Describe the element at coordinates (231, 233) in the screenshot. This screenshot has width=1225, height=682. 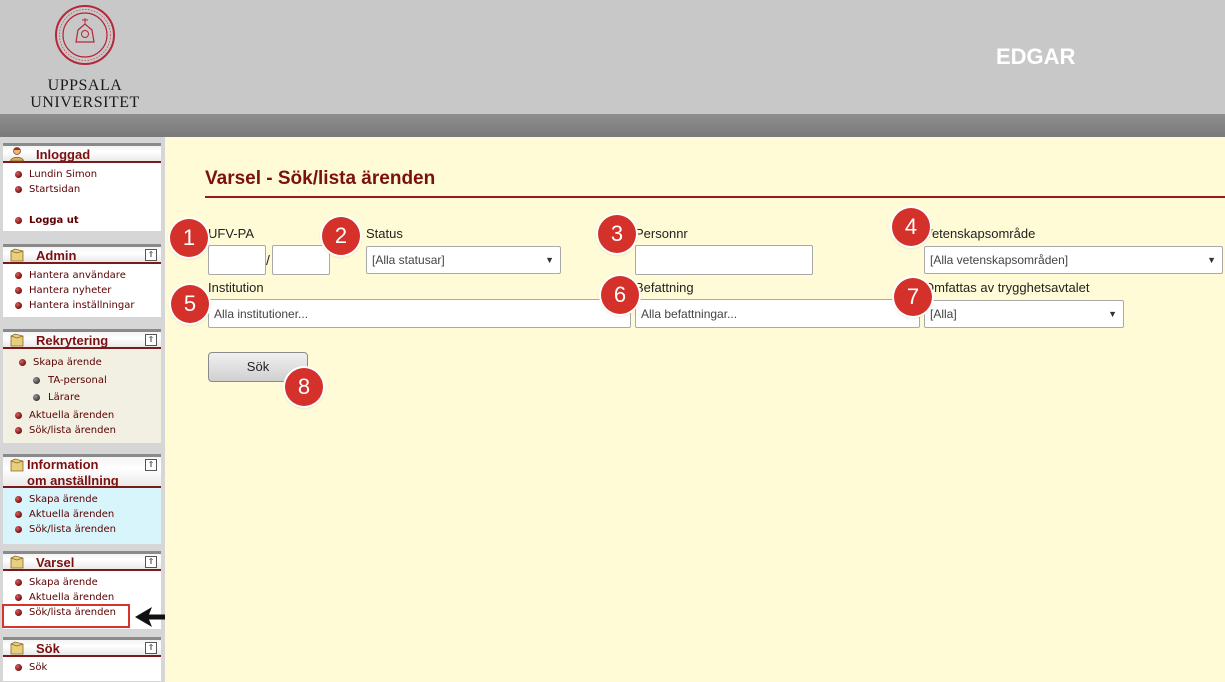
I see `ufv-pa-label: UFV-PA` at that location.